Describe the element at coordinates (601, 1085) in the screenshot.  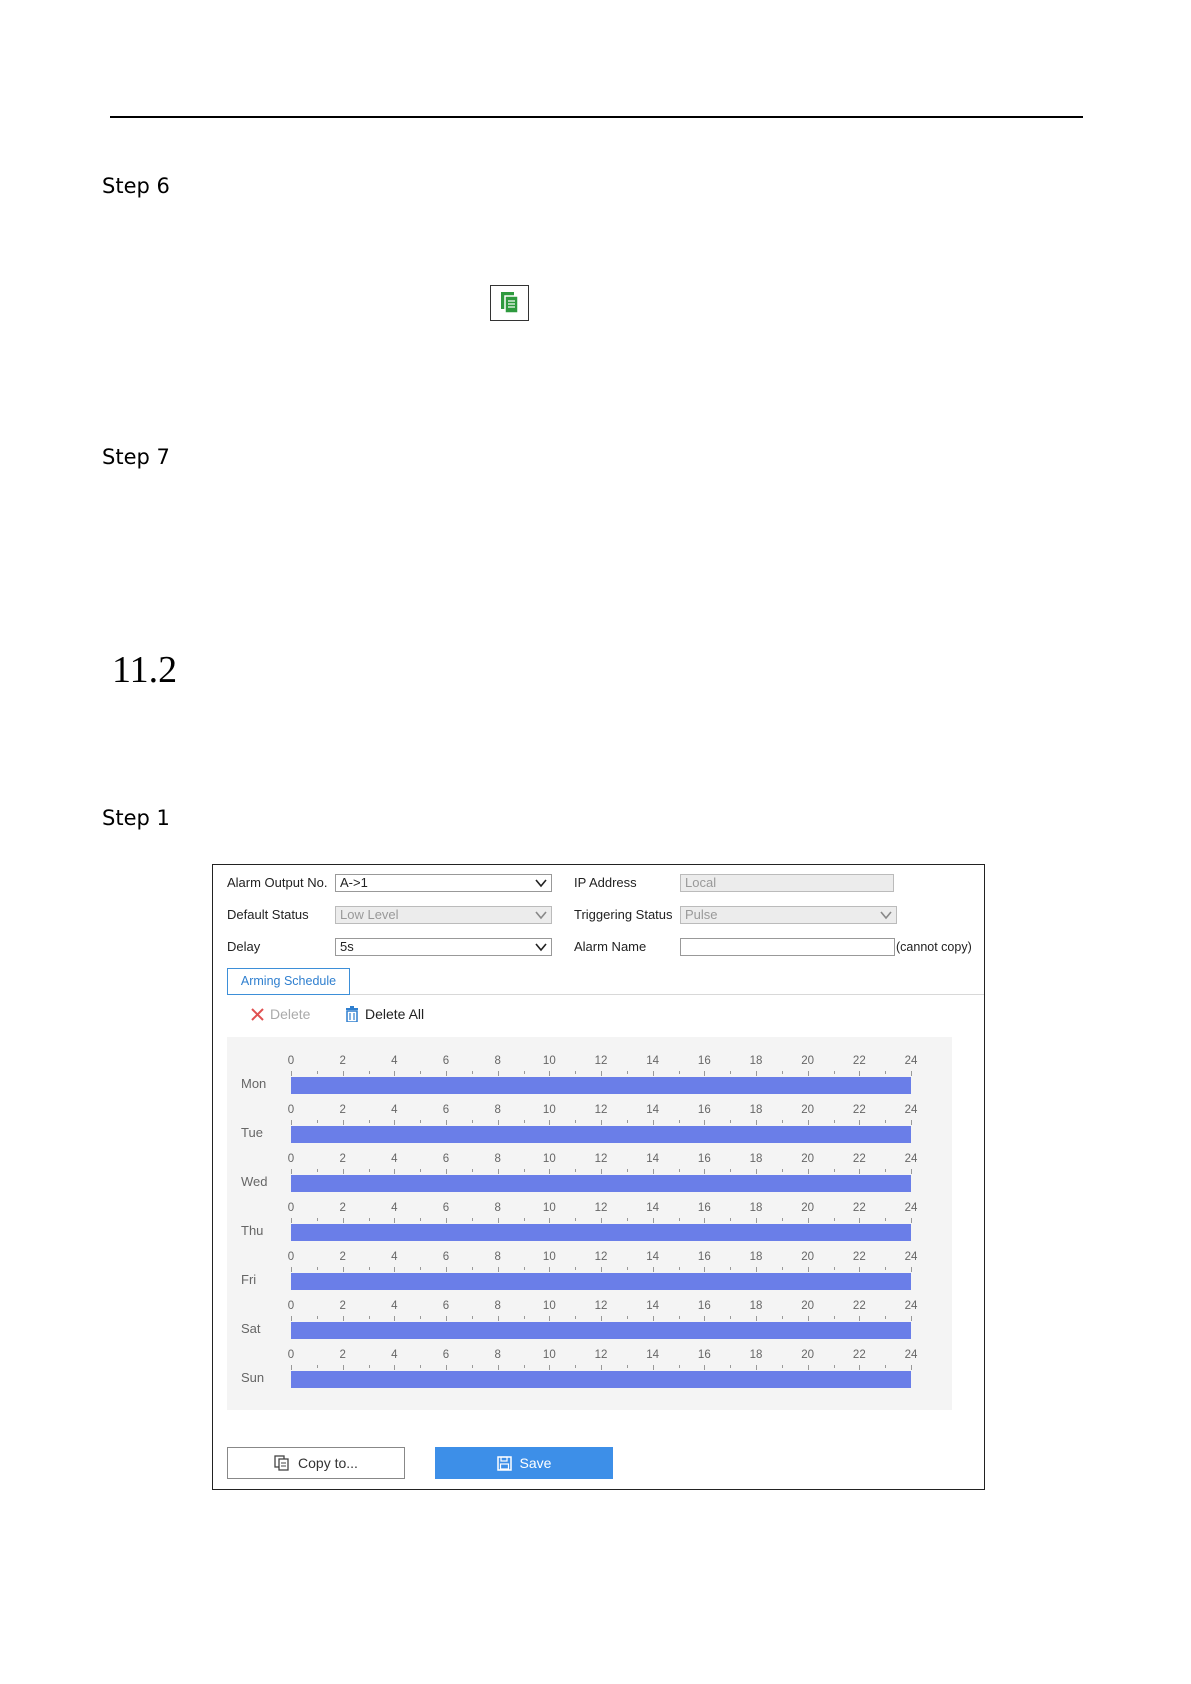
I see `schedule-bar-mon` at that location.